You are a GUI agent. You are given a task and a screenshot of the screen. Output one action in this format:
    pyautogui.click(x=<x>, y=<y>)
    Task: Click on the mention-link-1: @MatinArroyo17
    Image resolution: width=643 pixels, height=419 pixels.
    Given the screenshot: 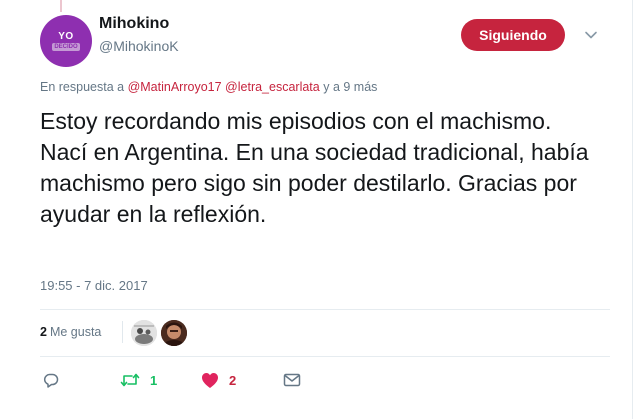 What is the action you would take?
    pyautogui.click(x=175, y=87)
    